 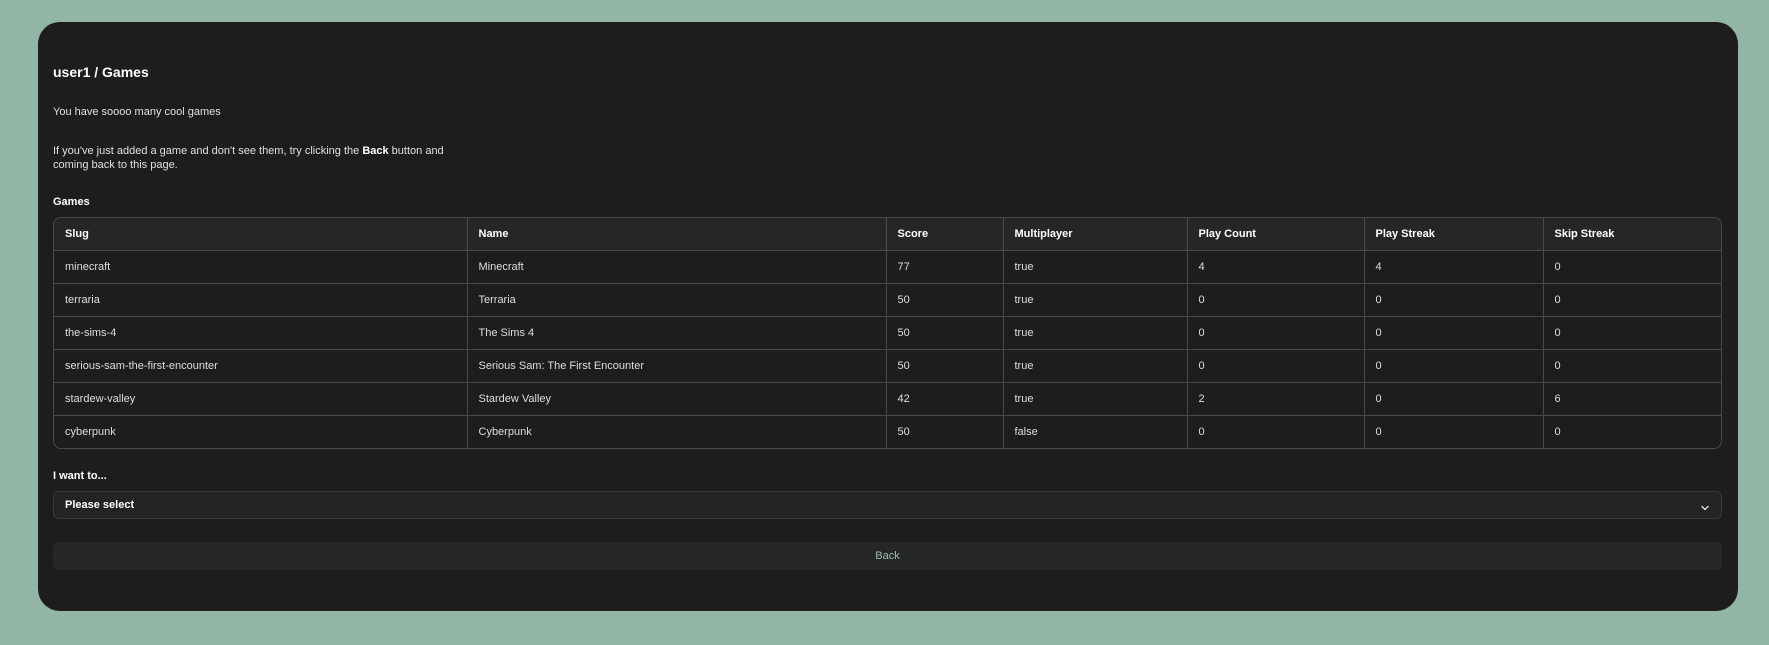 What do you see at coordinates (261, 267) in the screenshot?
I see `cell-slug: minecraft` at bounding box center [261, 267].